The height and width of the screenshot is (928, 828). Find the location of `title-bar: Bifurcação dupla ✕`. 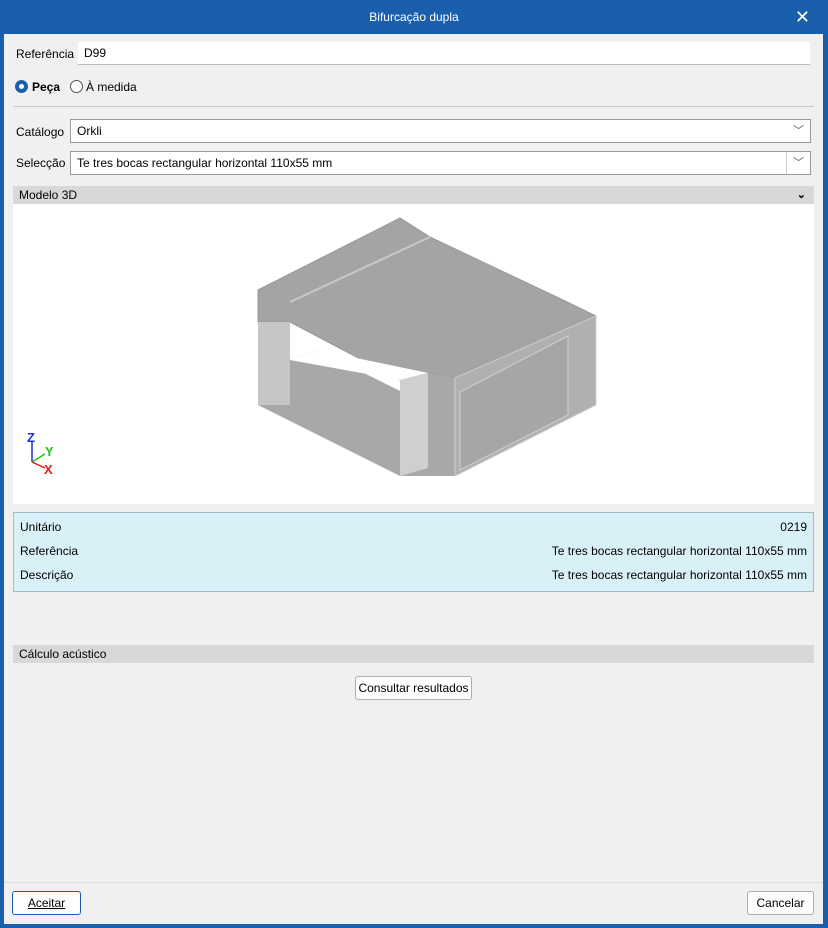

title-bar: Bifurcação dupla ✕ is located at coordinates (414, 17).